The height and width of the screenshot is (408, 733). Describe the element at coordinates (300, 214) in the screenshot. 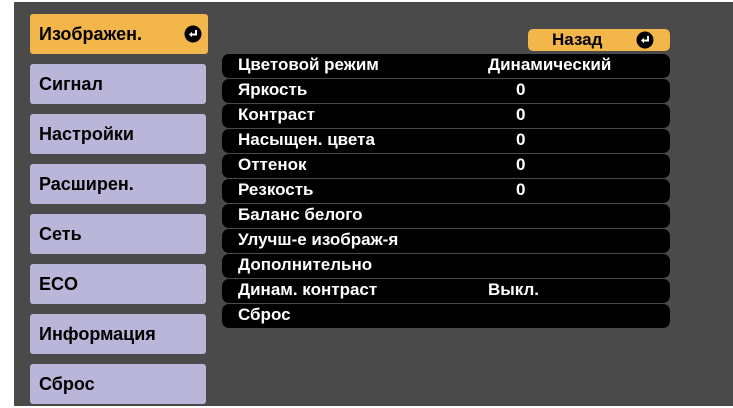

I see `setting-label: Баланс белого` at that location.